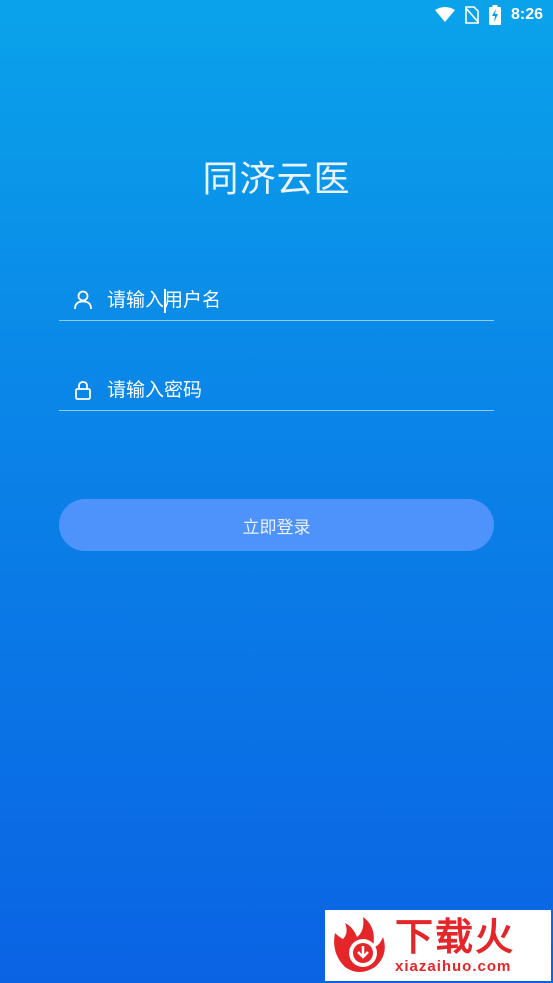 This screenshot has width=553, height=983. Describe the element at coordinates (444, 15) in the screenshot. I see `wifi-icon` at that location.